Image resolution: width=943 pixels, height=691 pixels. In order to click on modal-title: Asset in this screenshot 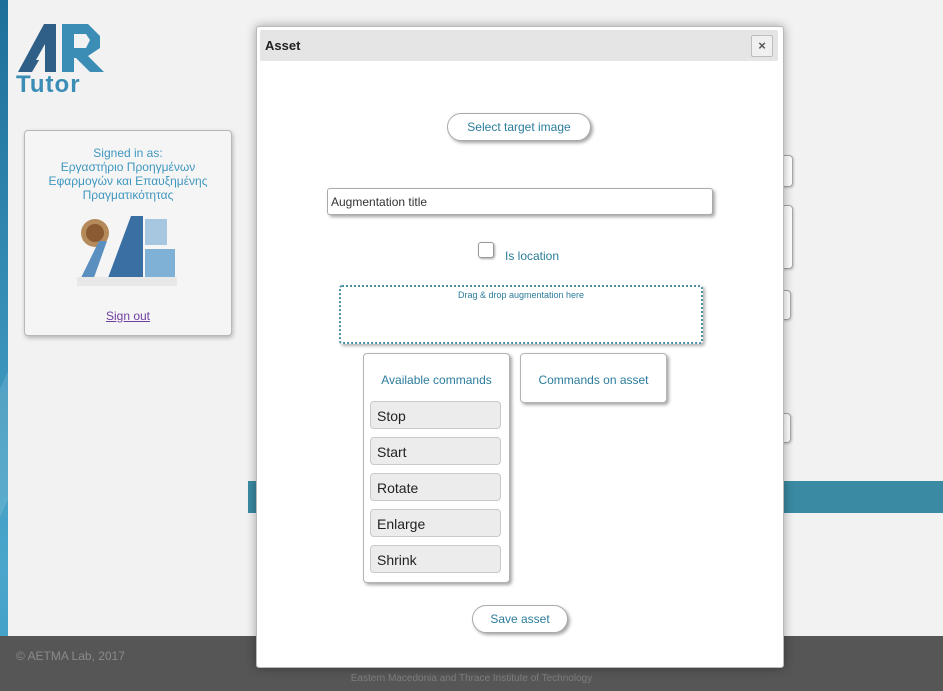, I will do `click(283, 45)`.